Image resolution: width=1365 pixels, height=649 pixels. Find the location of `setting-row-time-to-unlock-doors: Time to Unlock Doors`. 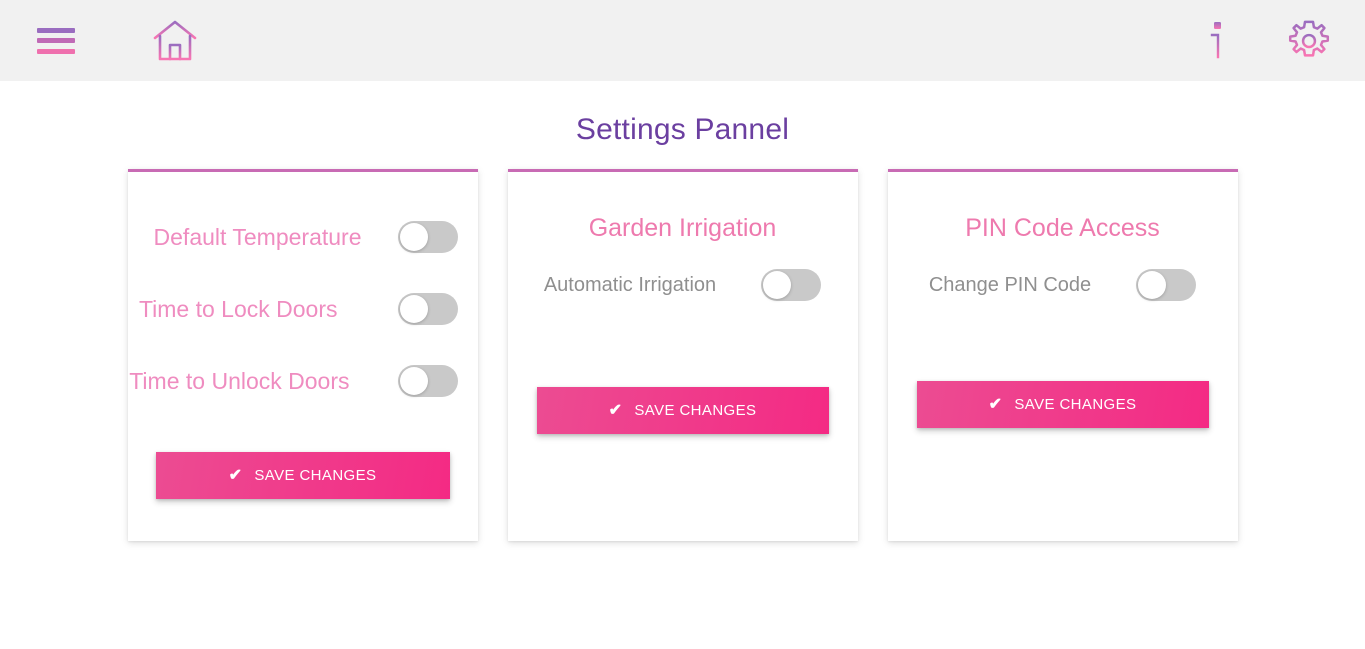

setting-row-time-to-unlock-doors: Time to Unlock Doors is located at coordinates (293, 381).